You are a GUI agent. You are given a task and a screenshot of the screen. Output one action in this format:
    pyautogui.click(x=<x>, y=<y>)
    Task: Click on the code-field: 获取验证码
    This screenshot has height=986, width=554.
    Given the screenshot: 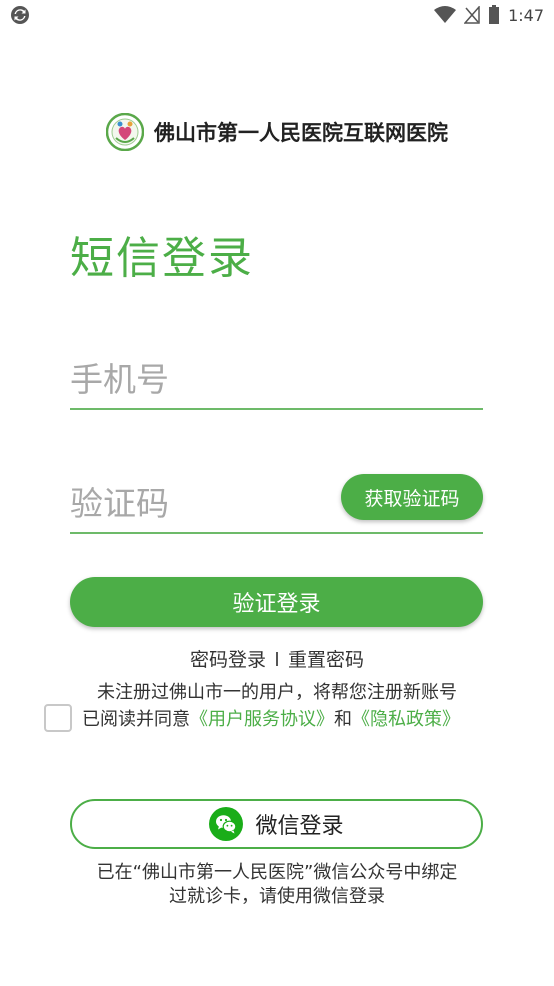 What is the action you would take?
    pyautogui.click(x=276, y=504)
    